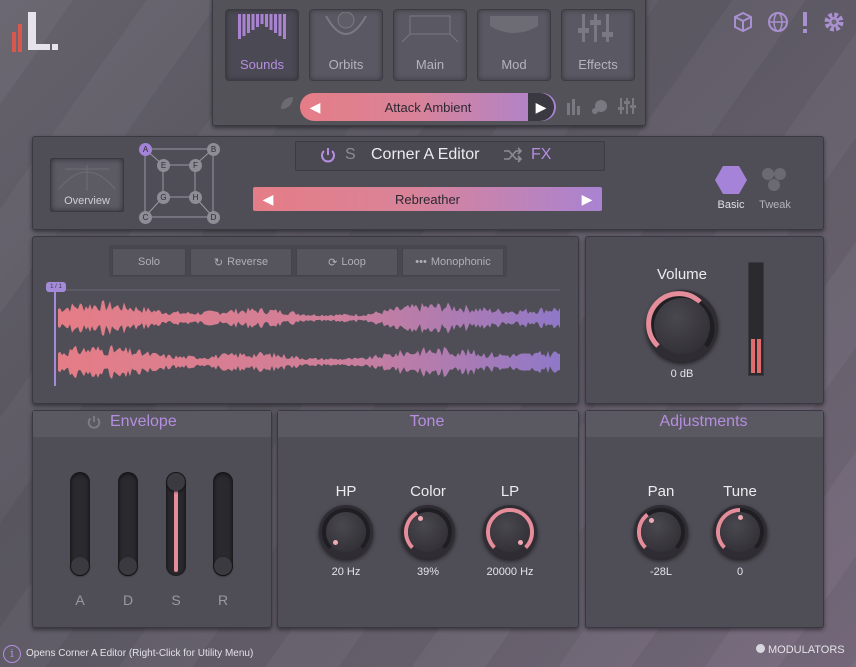  I want to click on shuffle-icon, so click(513, 155).